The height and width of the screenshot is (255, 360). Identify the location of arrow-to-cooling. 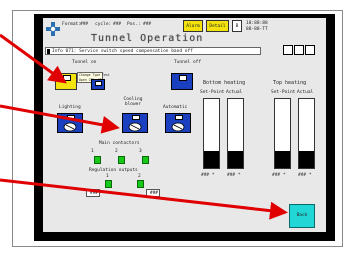
(60, 119).